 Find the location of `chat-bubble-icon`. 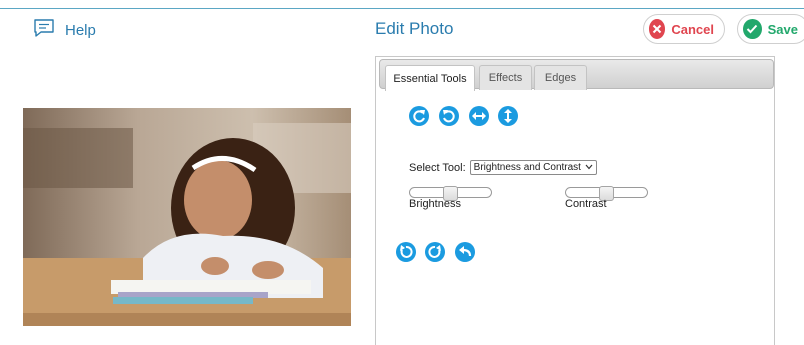

chat-bubble-icon is located at coordinates (44, 30).